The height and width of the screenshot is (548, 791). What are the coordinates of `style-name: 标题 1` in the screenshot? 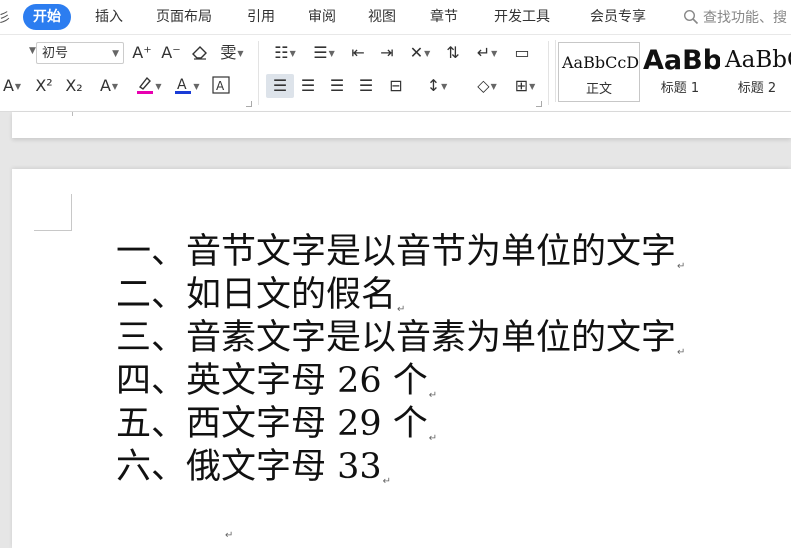 It's located at (680, 88).